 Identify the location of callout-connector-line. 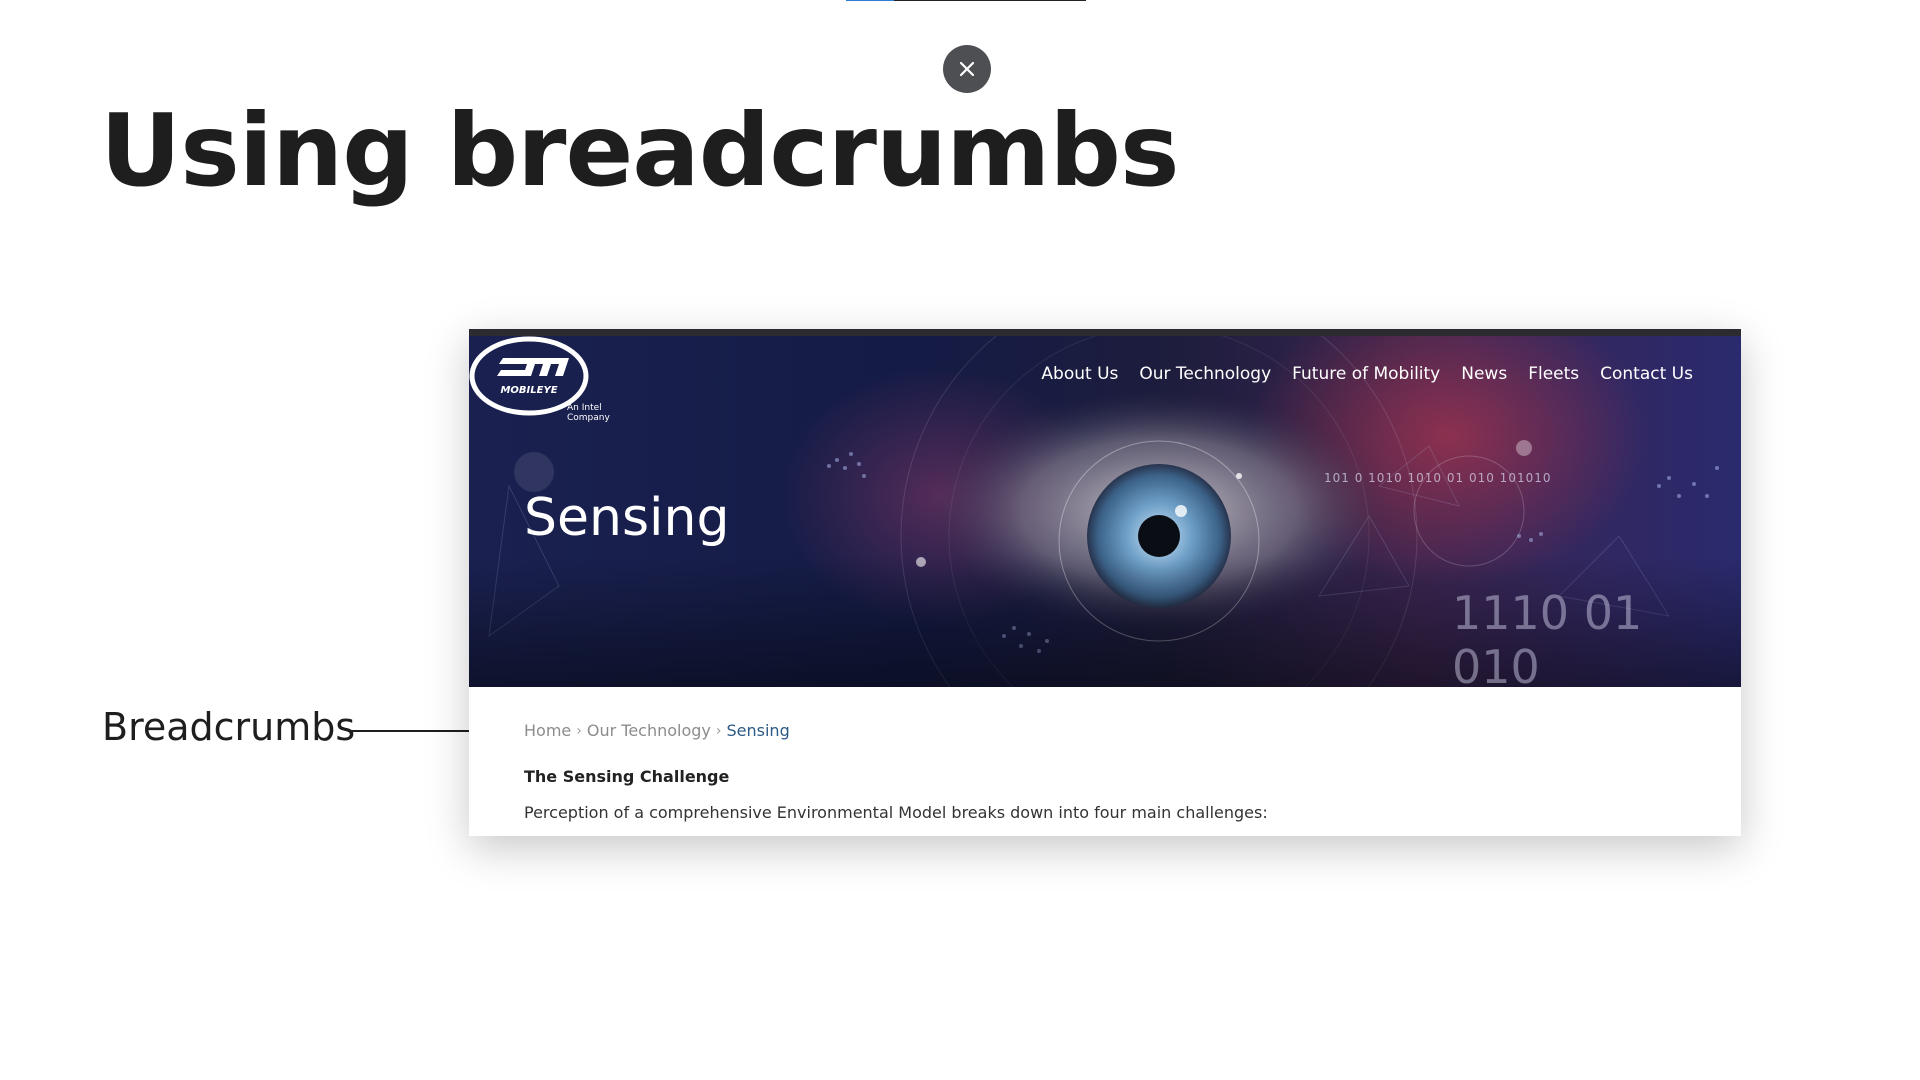
(416, 731).